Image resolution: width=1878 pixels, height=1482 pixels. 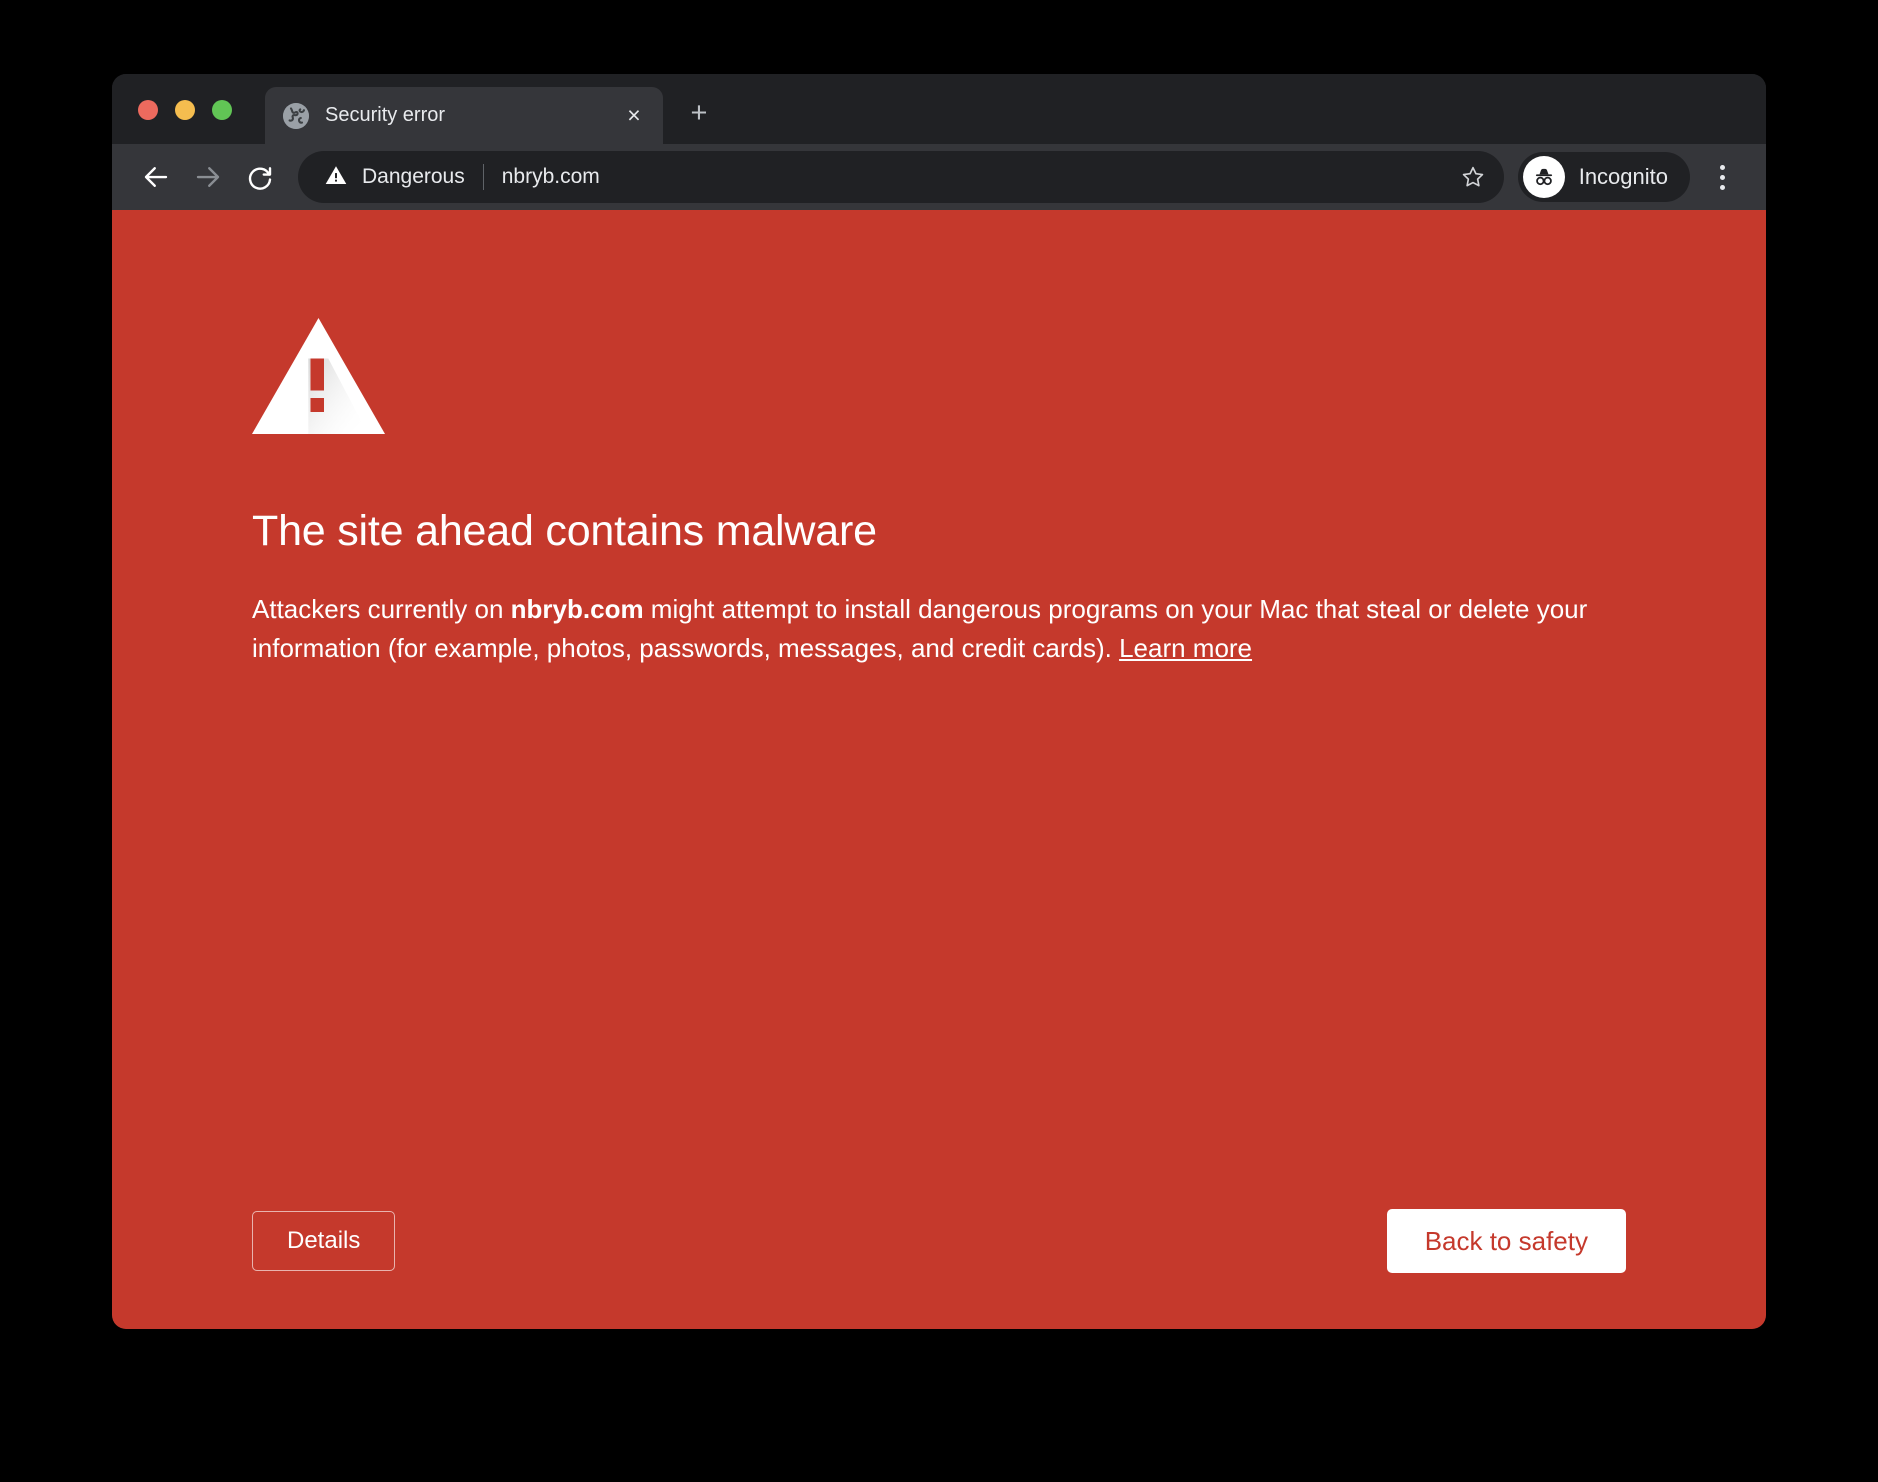 I want to click on address-bar: Dangerous nbryb.com, so click(x=901, y=177).